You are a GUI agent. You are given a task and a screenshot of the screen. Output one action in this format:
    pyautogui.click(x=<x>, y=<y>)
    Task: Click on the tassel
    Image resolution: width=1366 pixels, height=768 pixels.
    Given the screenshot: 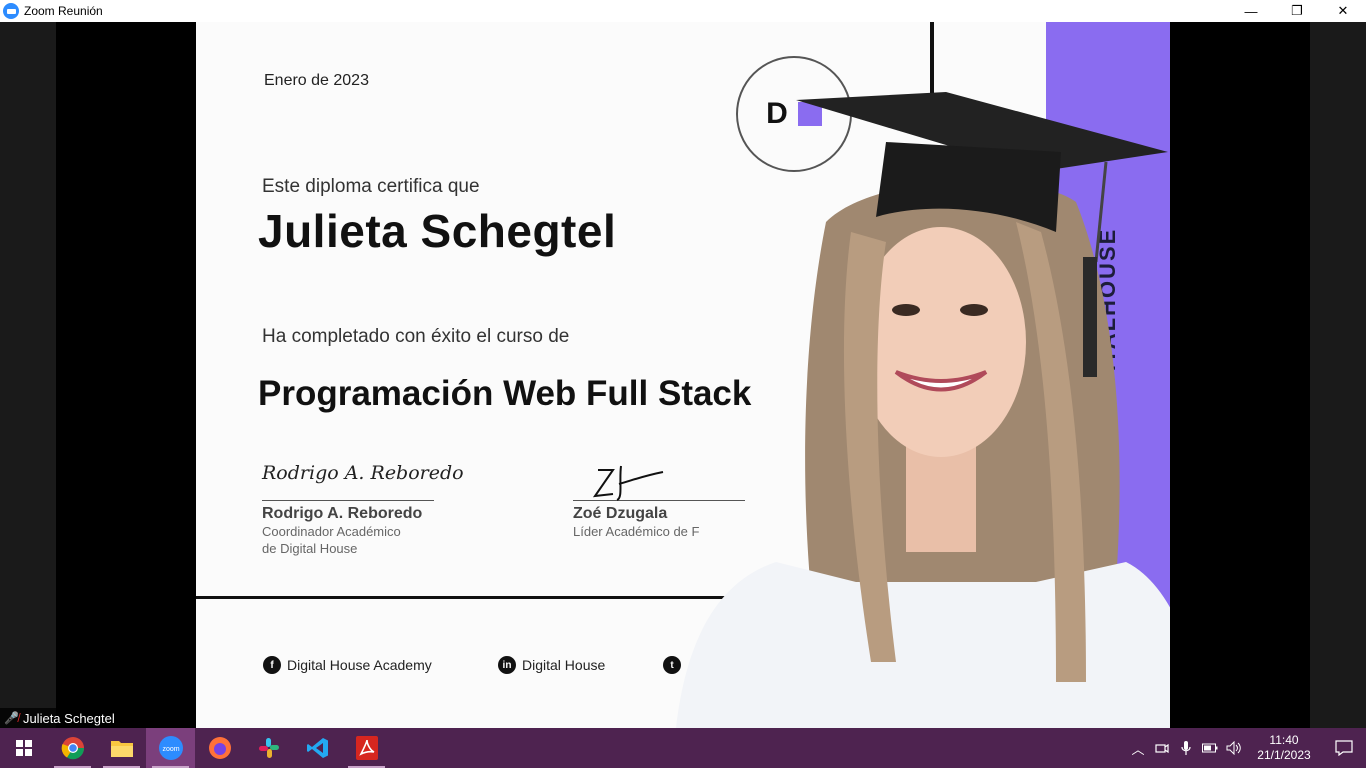 What is the action you would take?
    pyautogui.click(x=1090, y=317)
    